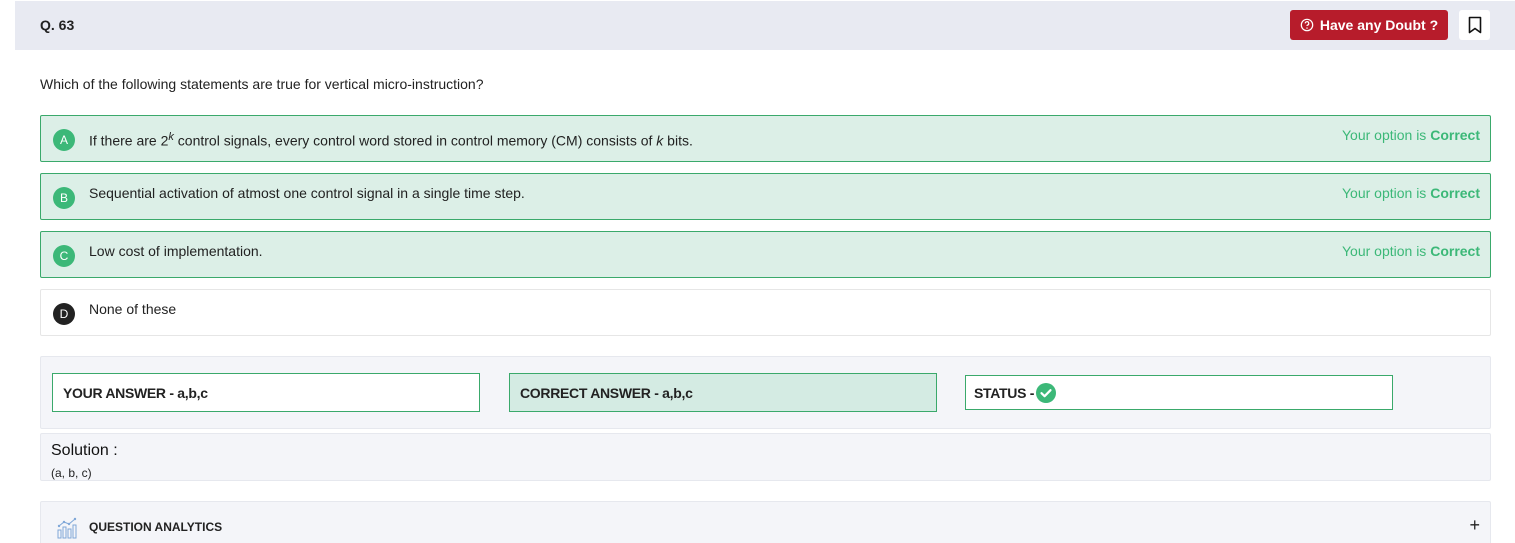 The image size is (1515, 543). I want to click on have-doubt-button: Have any Doubt ?, so click(1369, 25).